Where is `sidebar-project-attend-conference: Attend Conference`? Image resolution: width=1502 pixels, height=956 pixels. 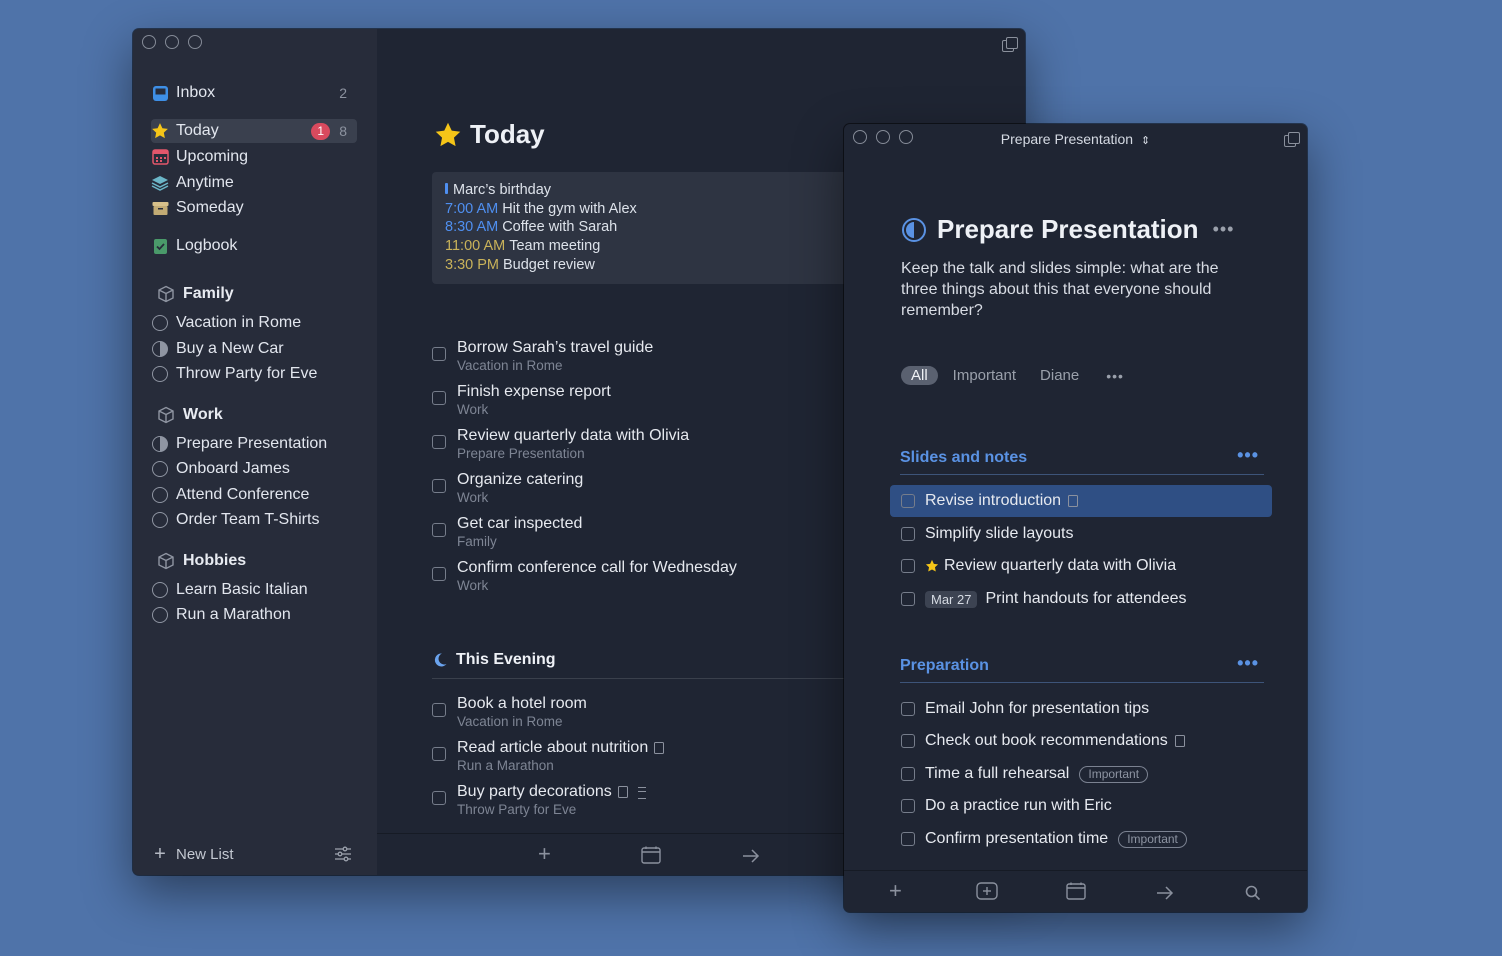
sidebar-project-attend-conference: Attend Conference is located at coordinates (254, 495).